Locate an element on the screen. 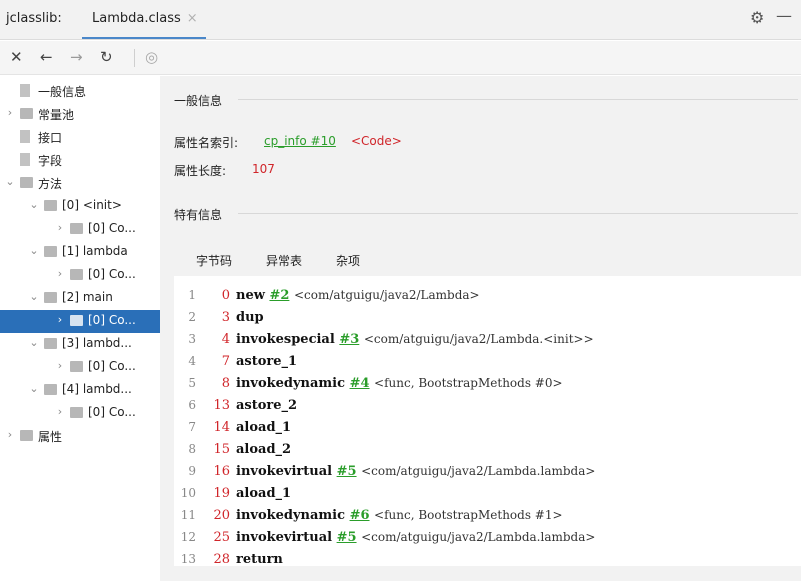  constant-pool-ref-link: #2 is located at coordinates (279, 295).